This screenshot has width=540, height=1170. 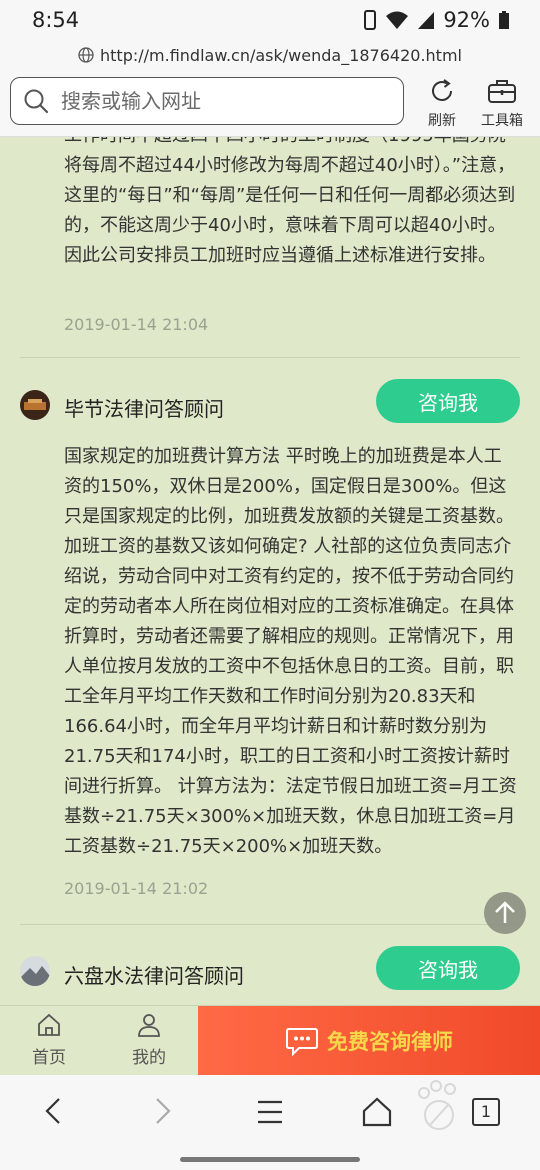 What do you see at coordinates (86, 55) in the screenshot?
I see `globe-icon` at bounding box center [86, 55].